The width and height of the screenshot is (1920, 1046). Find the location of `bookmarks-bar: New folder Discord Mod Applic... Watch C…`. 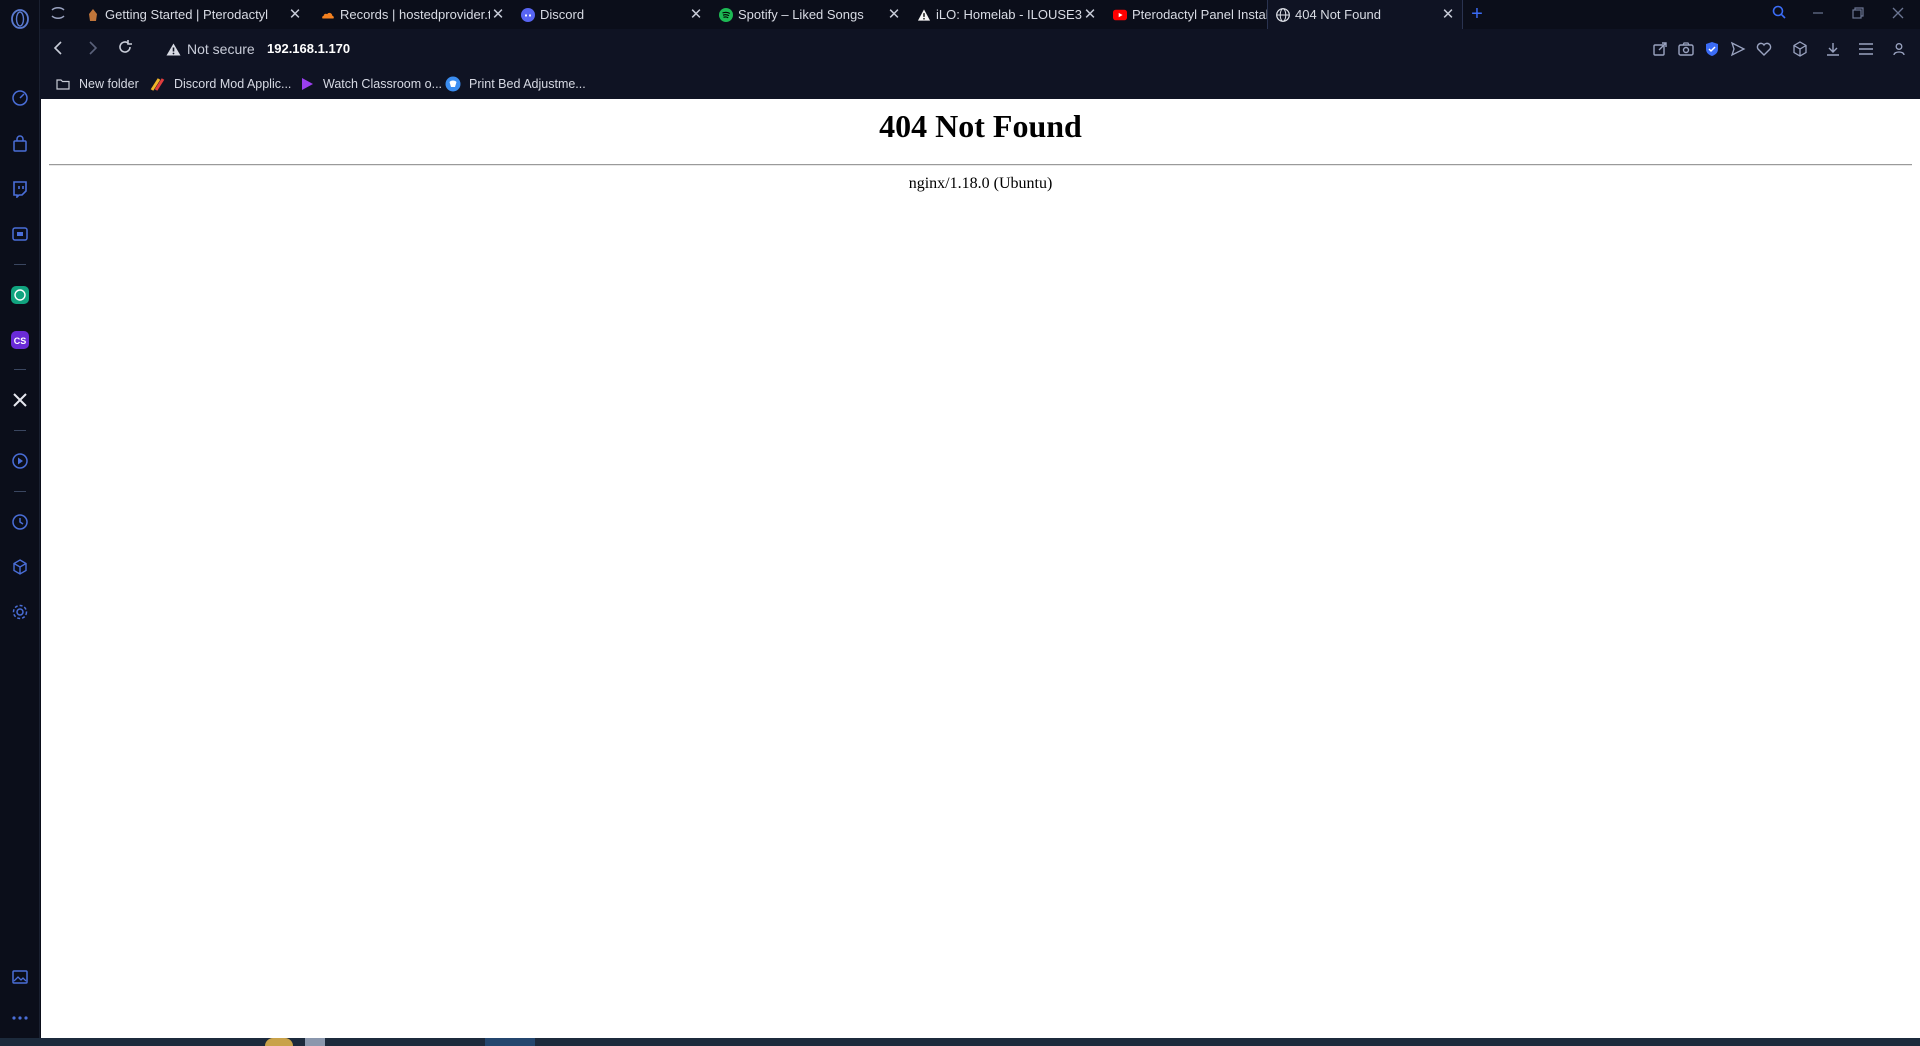

bookmarks-bar: New folder Discord Mod Applic... Watch C… is located at coordinates (980, 84).